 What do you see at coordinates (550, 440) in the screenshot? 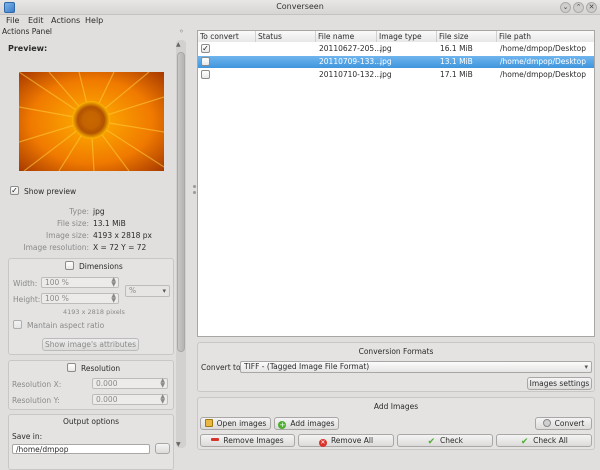
I see `check-all-label: Check All` at bounding box center [550, 440].